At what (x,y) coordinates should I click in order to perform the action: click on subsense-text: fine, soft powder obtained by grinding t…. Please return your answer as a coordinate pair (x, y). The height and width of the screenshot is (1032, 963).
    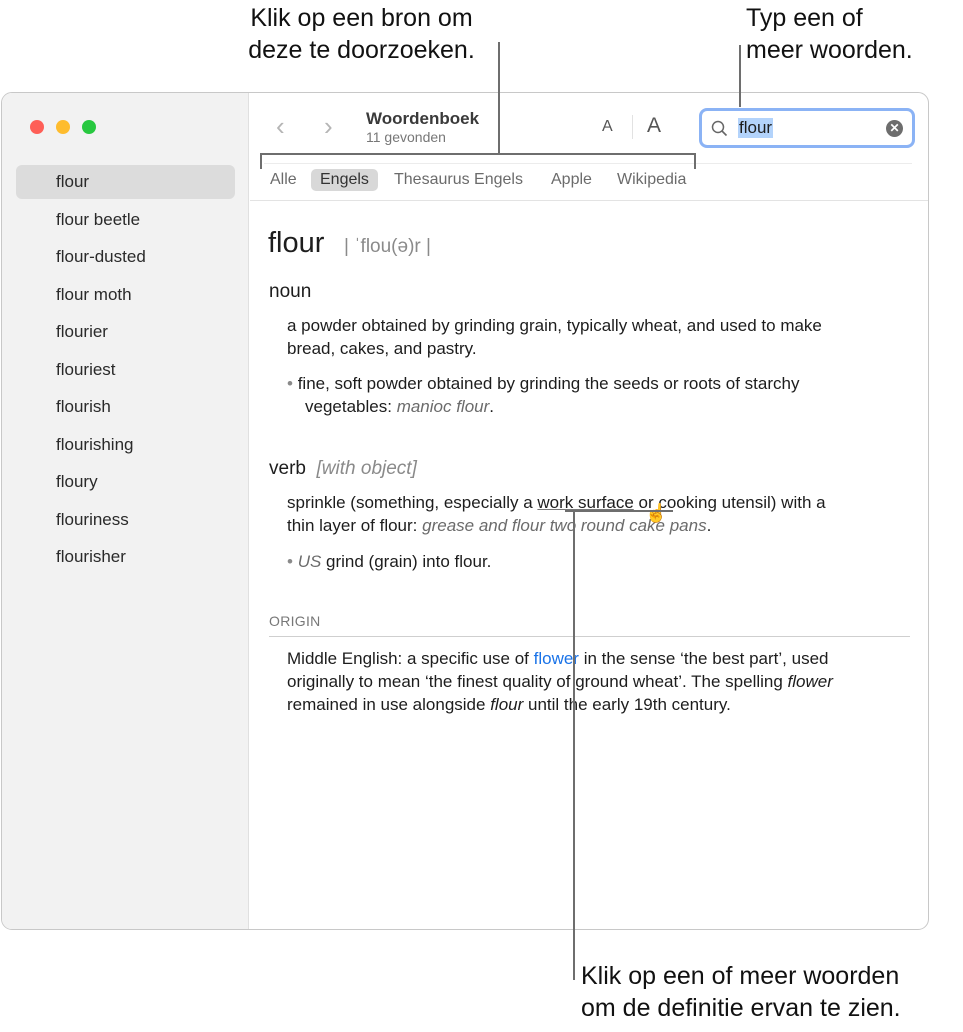
    Looking at the image, I should click on (548, 383).